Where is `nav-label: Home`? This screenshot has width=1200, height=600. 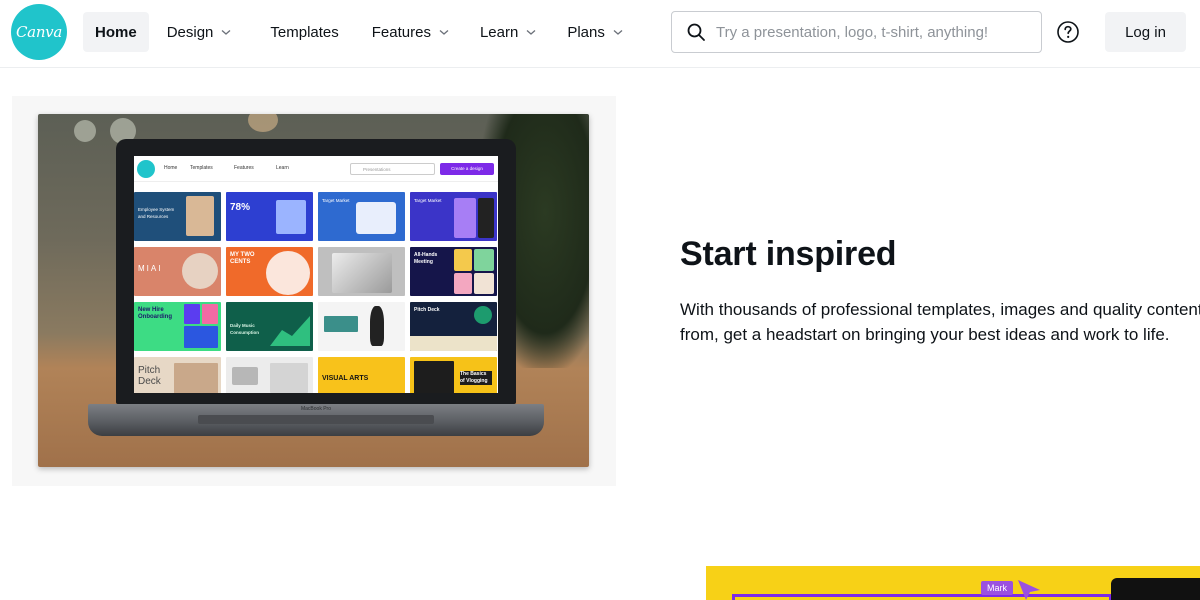
nav-label: Home is located at coordinates (116, 32).